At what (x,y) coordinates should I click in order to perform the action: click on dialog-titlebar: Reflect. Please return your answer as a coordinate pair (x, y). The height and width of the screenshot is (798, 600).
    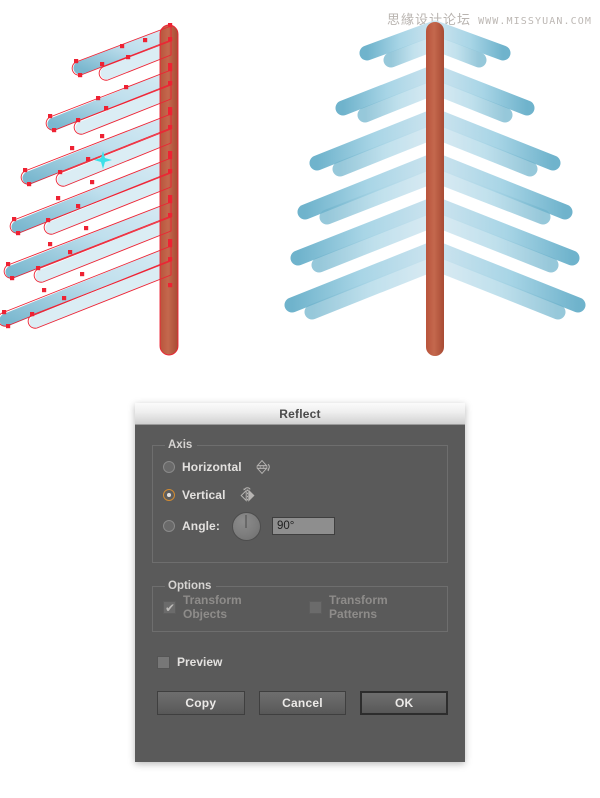
    Looking at the image, I should click on (300, 414).